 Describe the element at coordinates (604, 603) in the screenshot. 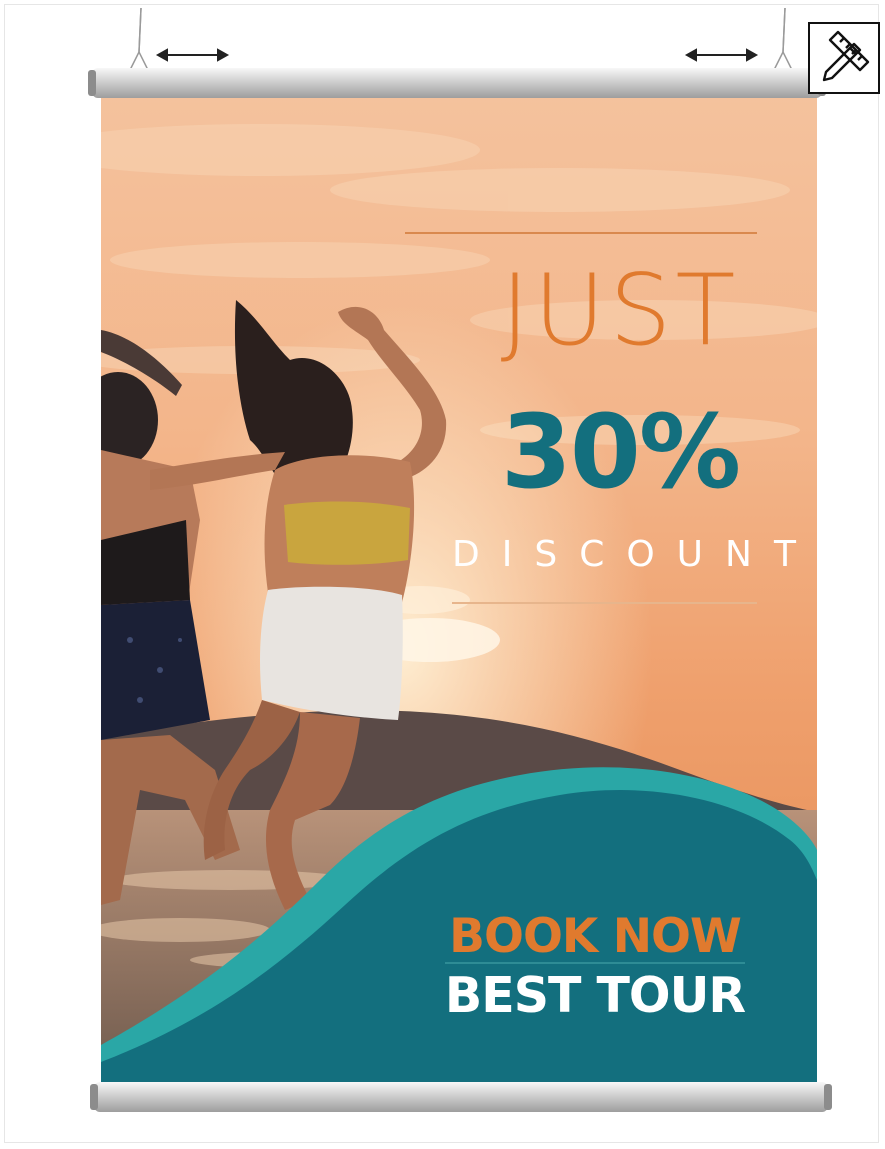

I see `bottom-divider` at that location.